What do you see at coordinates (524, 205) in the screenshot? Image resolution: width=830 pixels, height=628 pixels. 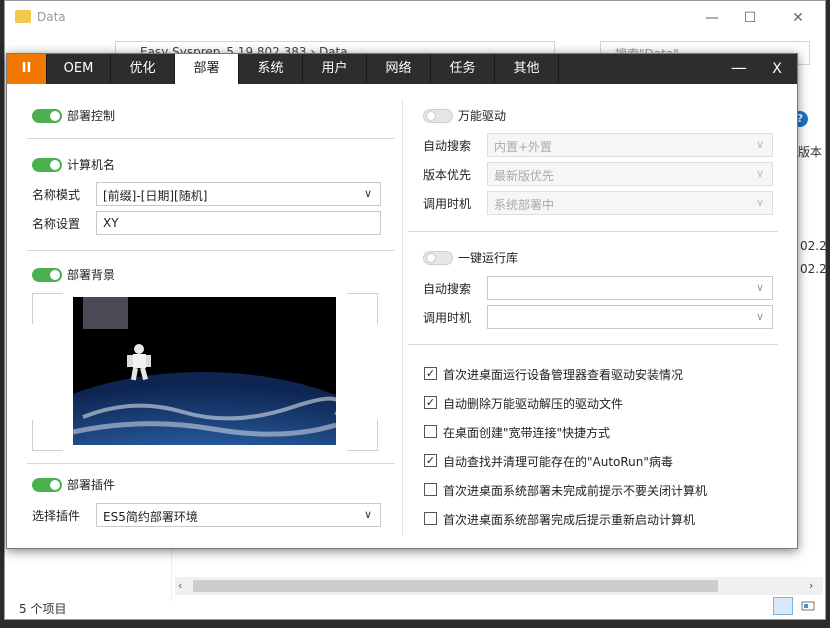 I see `driver-timing-value: 系统部署中` at bounding box center [524, 205].